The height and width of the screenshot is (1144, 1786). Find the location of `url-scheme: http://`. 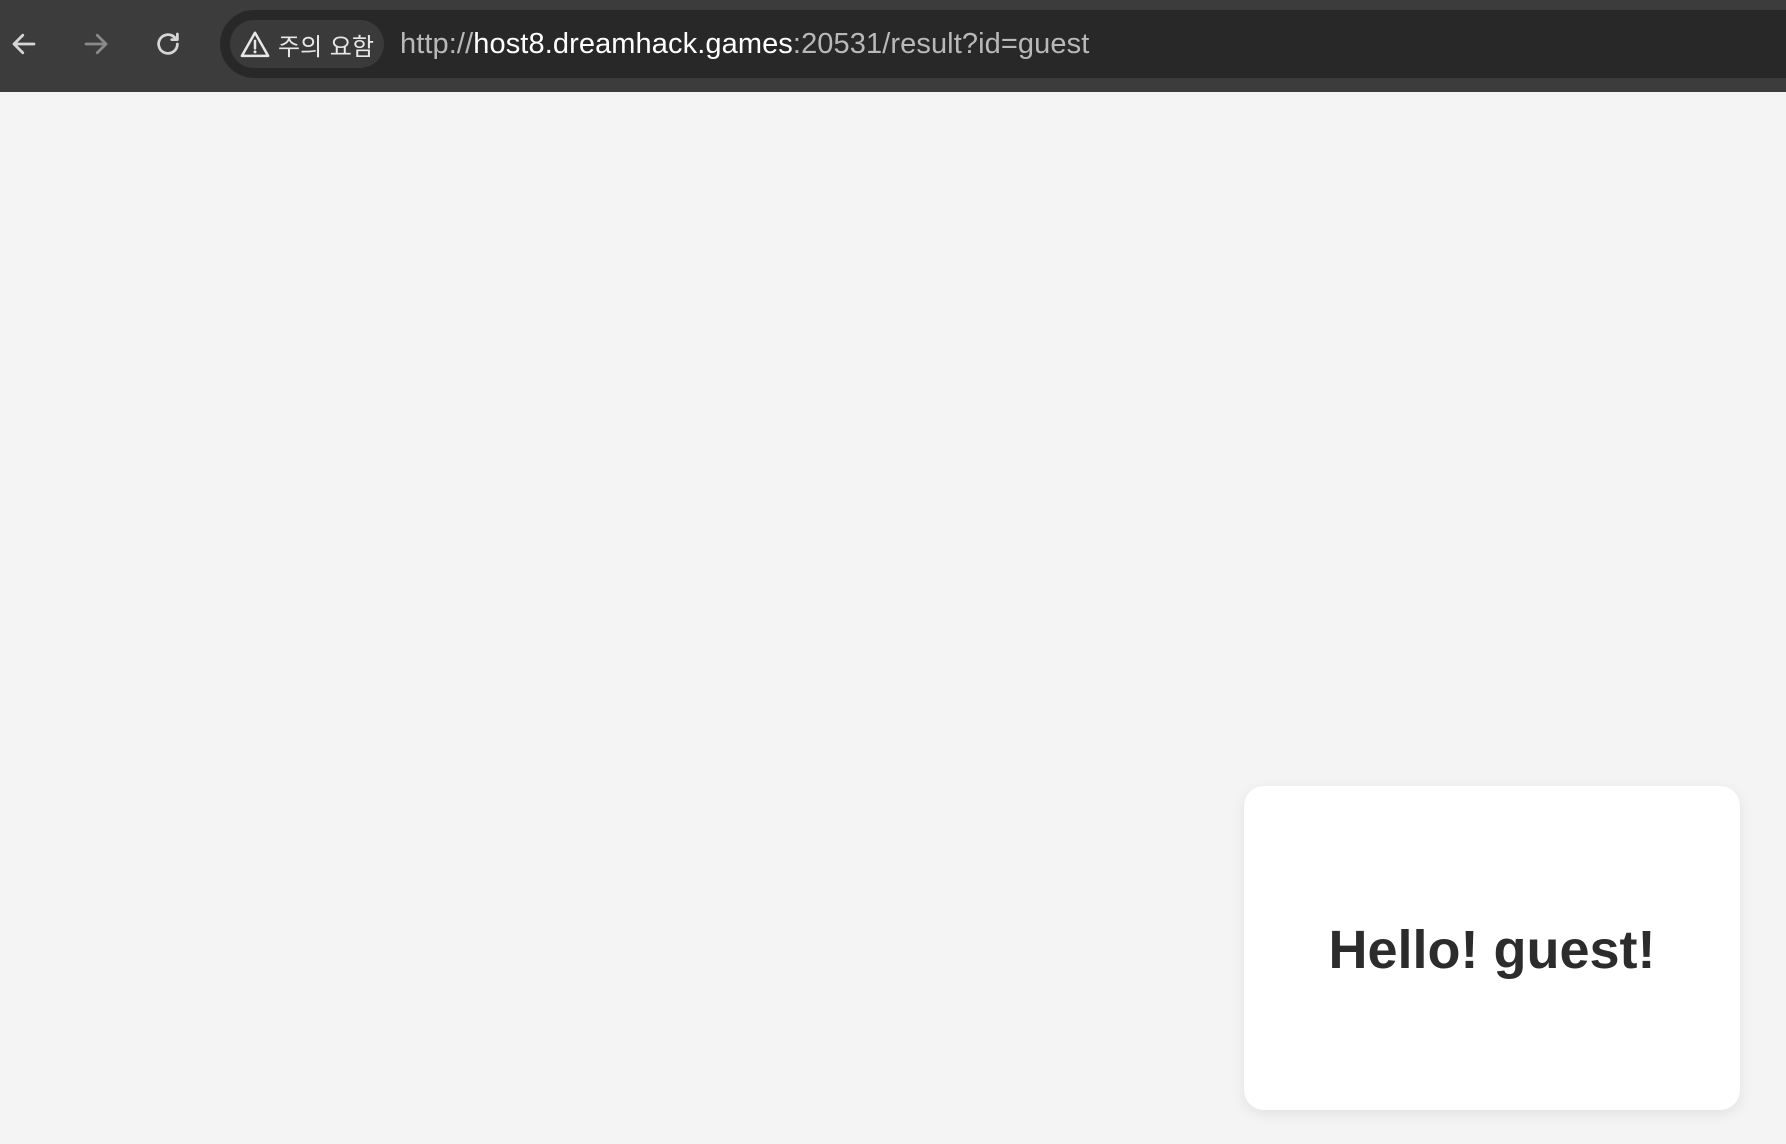

url-scheme: http:// is located at coordinates (437, 43).